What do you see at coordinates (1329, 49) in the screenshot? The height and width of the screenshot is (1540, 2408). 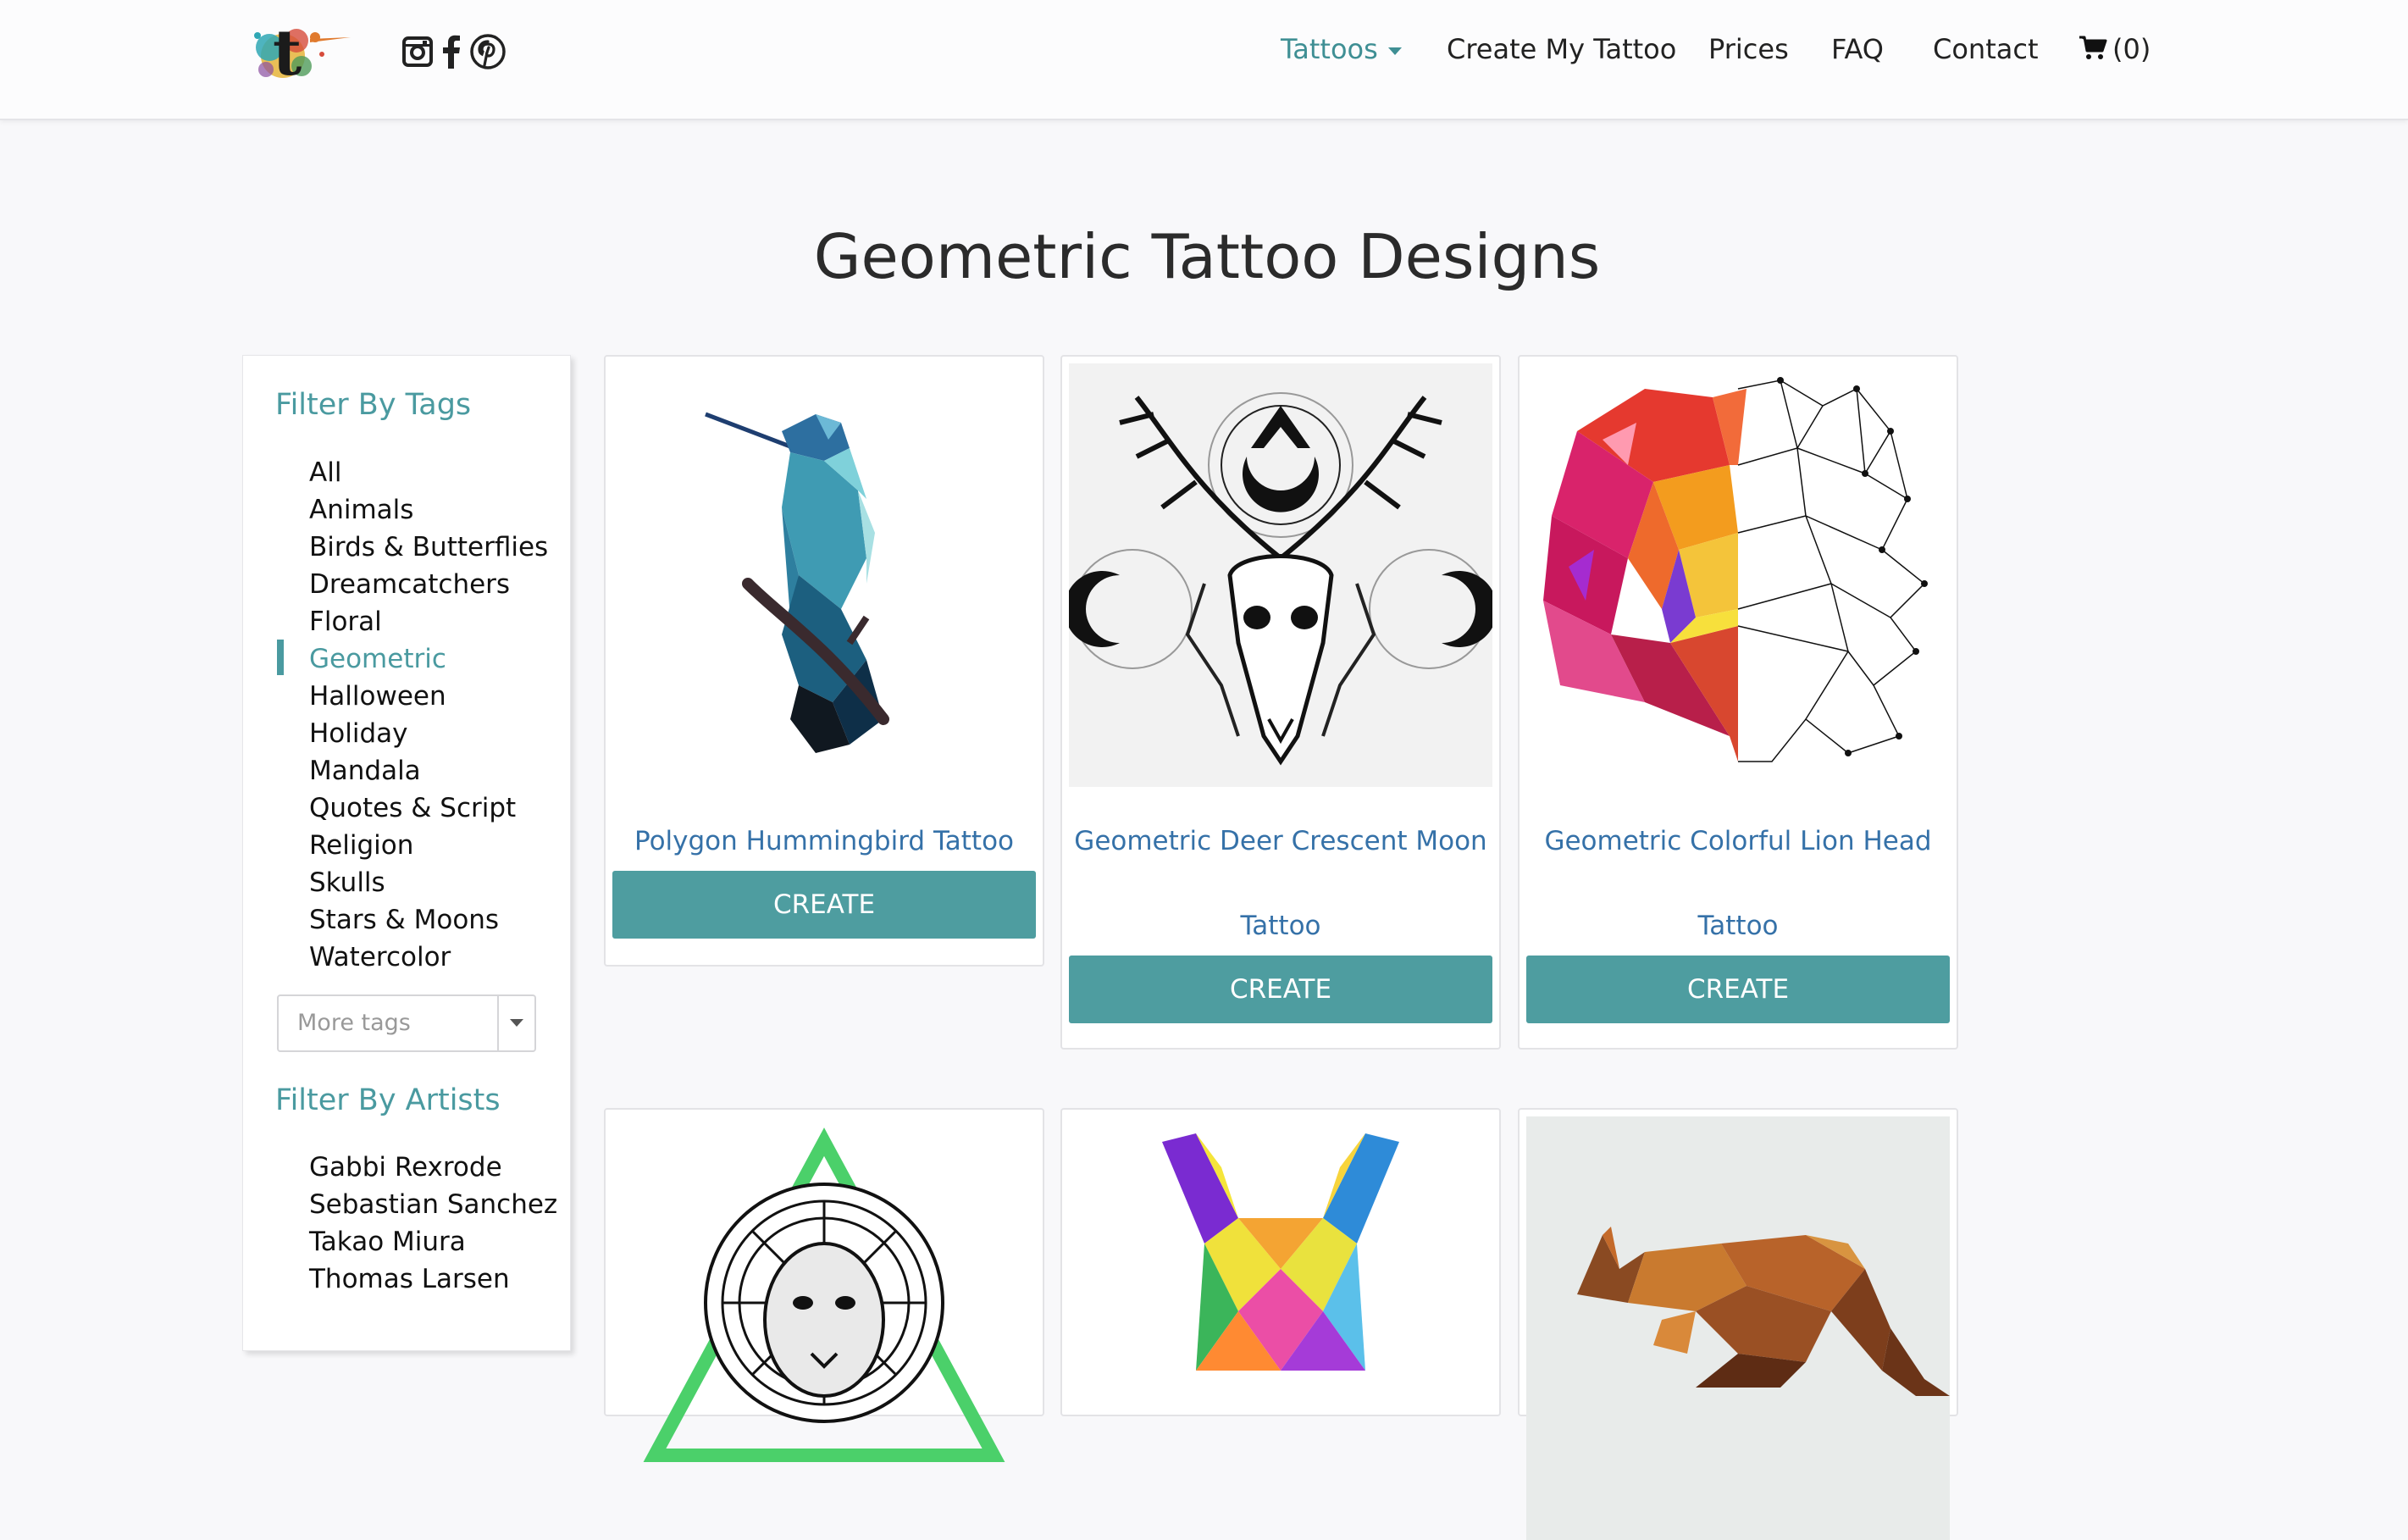 I see `nav-tattoos-label: Tattoos` at bounding box center [1329, 49].